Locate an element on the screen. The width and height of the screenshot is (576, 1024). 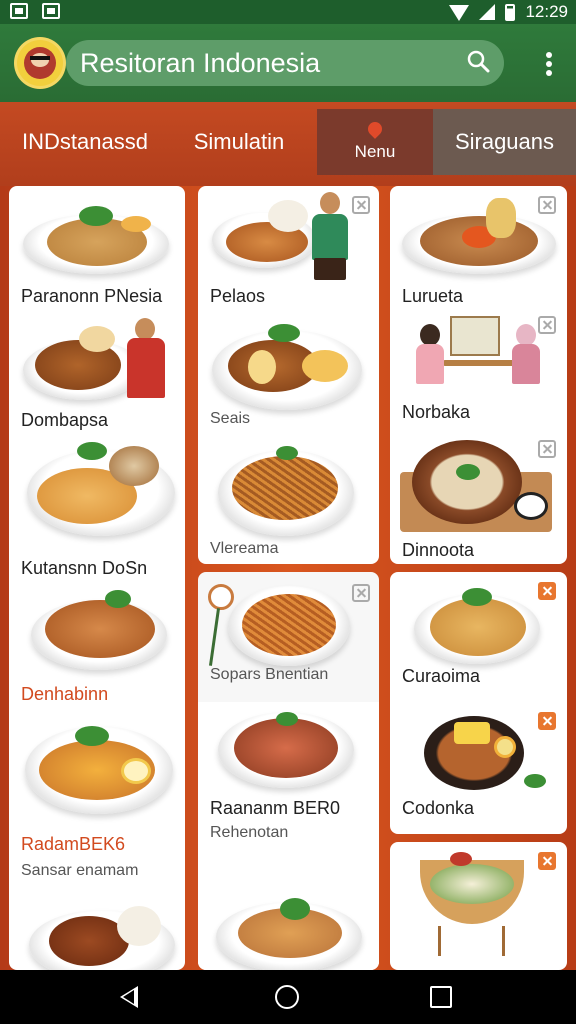
system-nav-bar is located at coordinates (288, 997).